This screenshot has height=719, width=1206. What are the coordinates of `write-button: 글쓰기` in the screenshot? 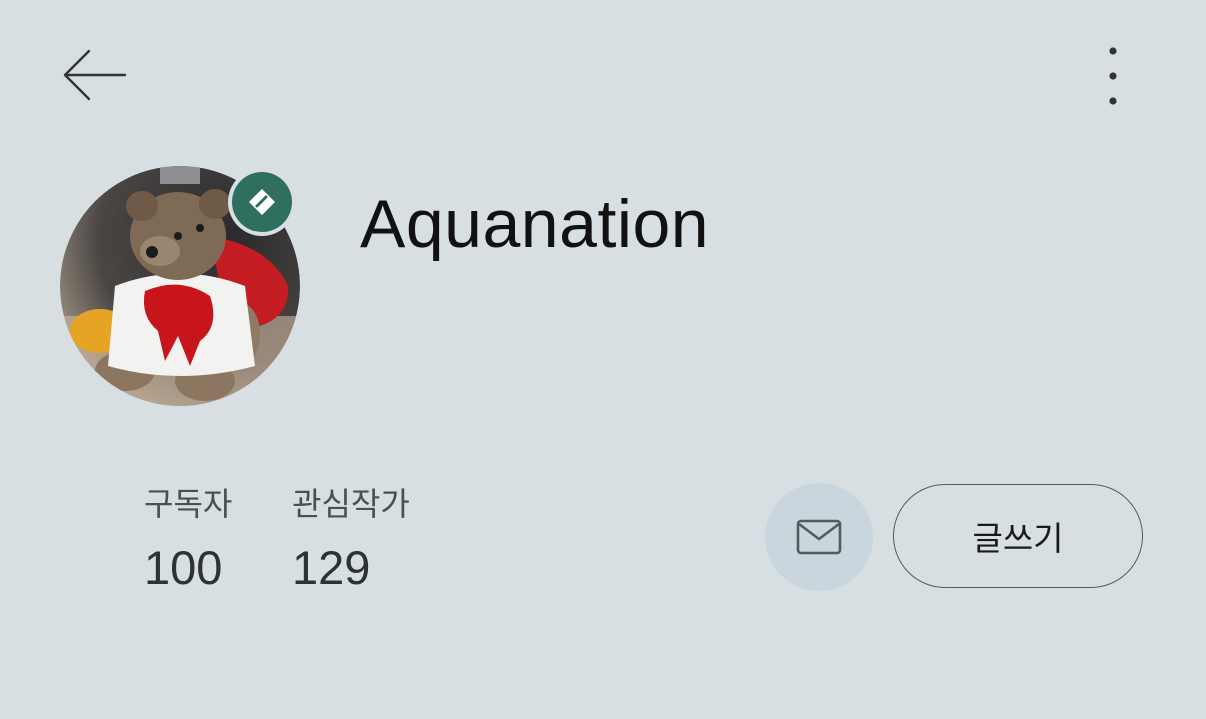 It's located at (1018, 536).